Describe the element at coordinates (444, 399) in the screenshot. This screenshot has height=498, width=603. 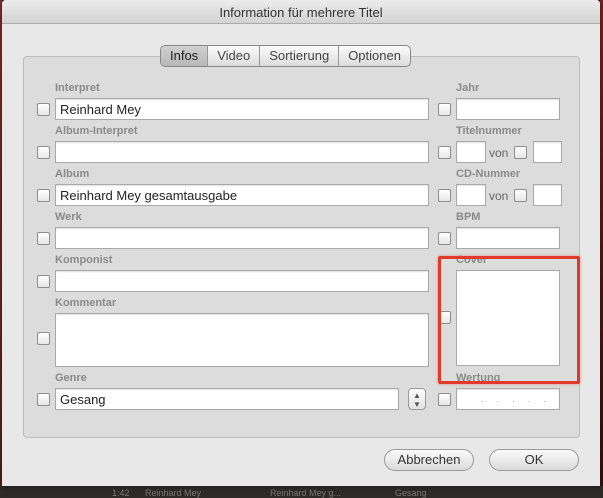
I see `wertung-checkbox` at that location.